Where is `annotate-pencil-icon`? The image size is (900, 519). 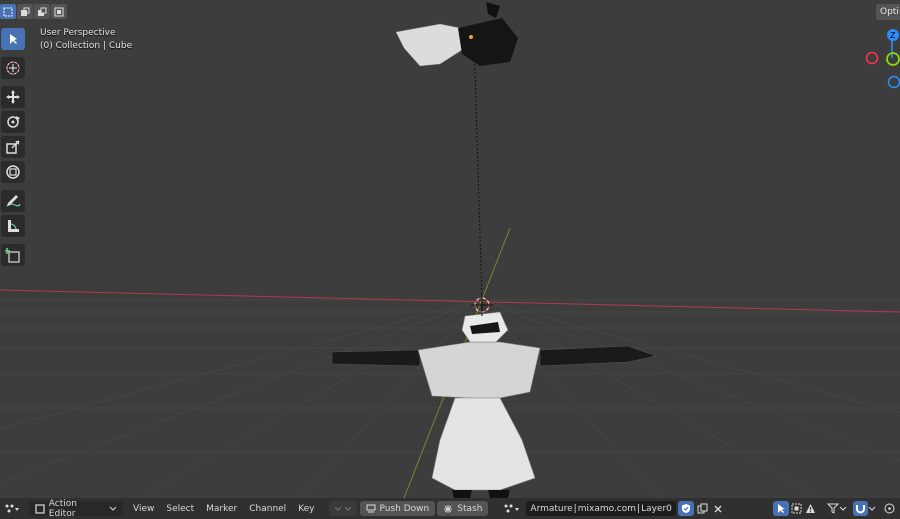
annotate-pencil-icon is located at coordinates (13, 201).